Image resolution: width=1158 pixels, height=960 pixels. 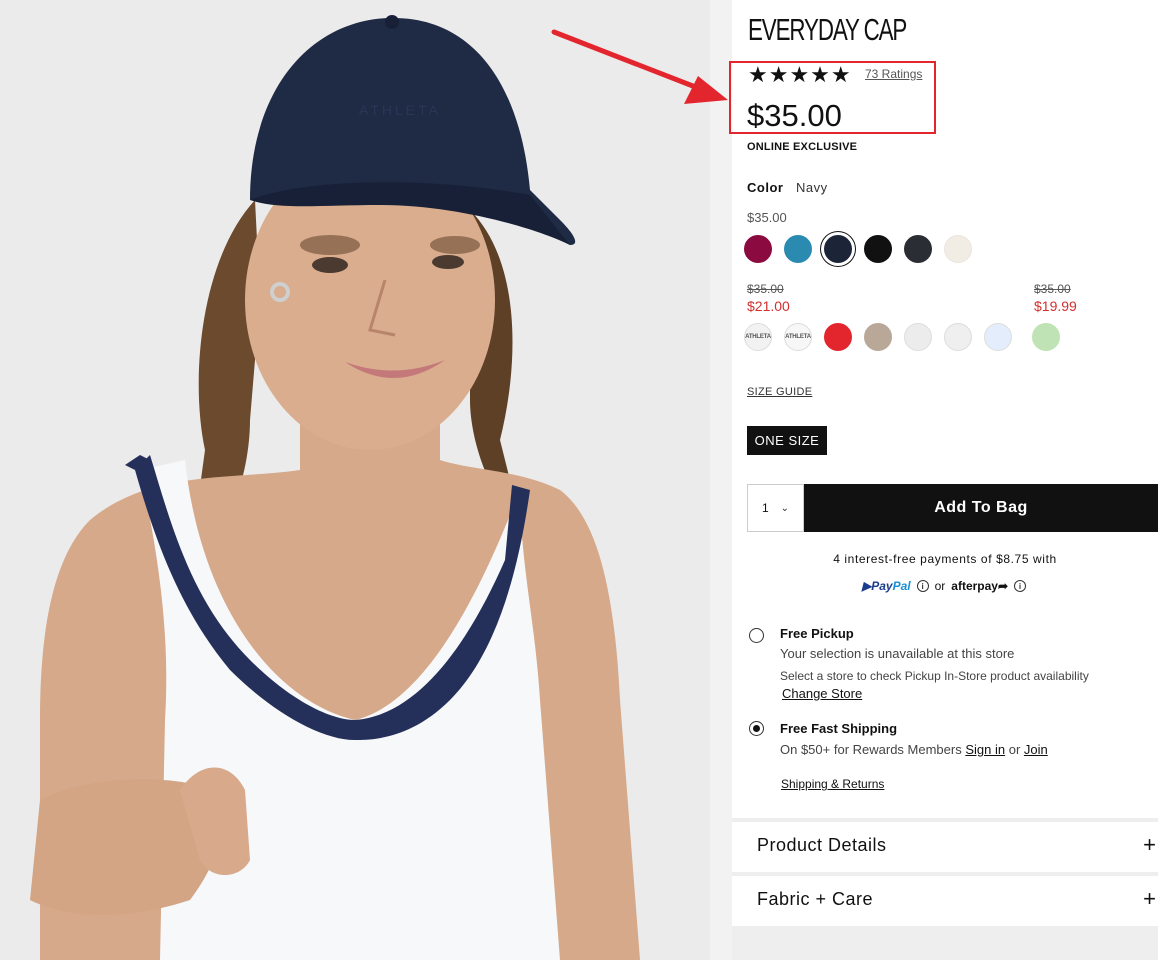 What do you see at coordinates (1055, 306) in the screenshot?
I see `sale-price: $19.99` at bounding box center [1055, 306].